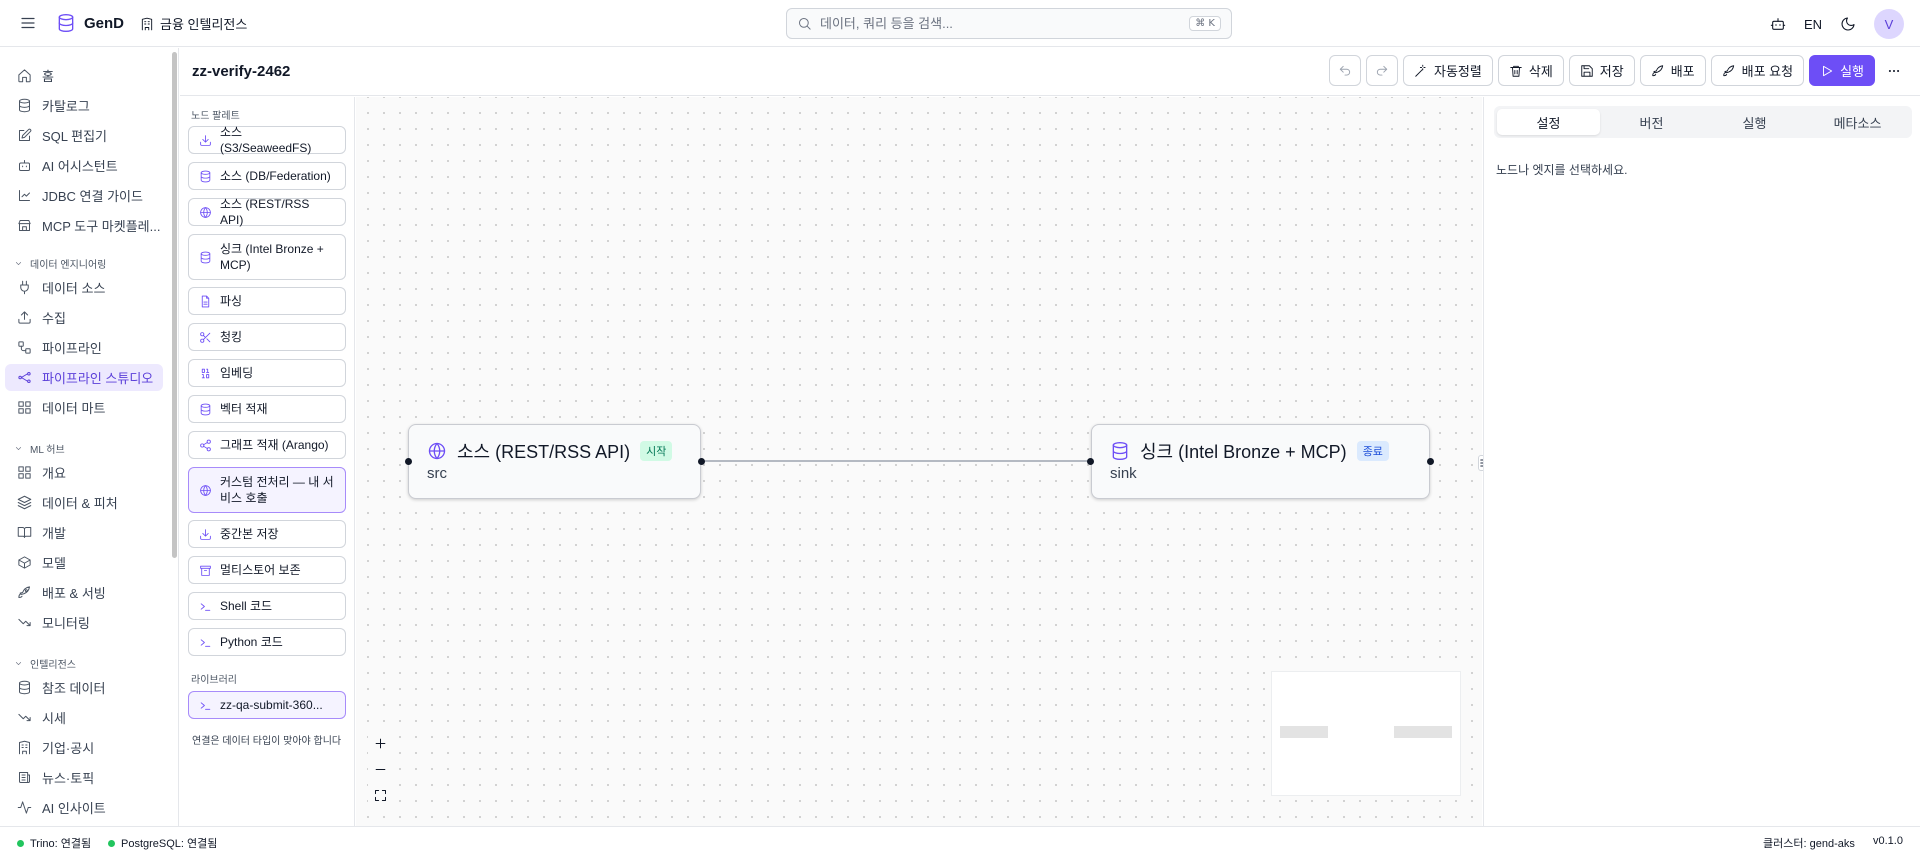 This screenshot has height=853, width=1920. Describe the element at coordinates (1657, 70) in the screenshot. I see `rocket-icon` at that location.